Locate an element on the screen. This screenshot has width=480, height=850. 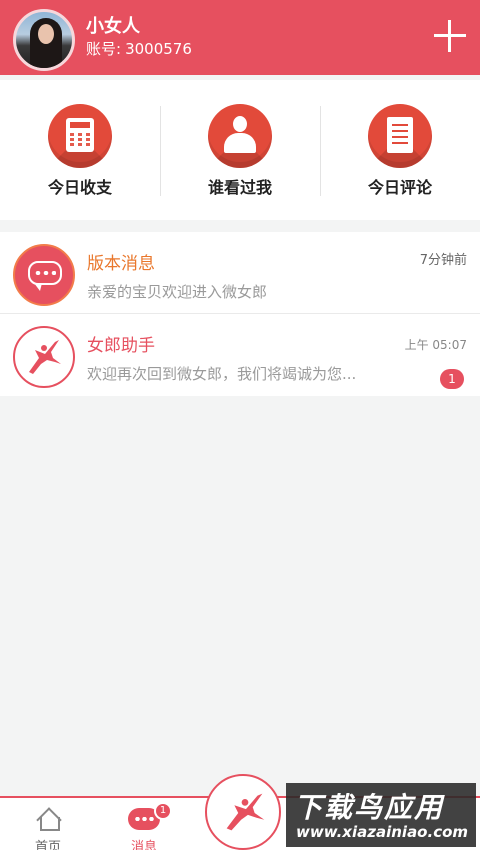
account-info: 账号: 3000576 is located at coordinates (141, 48).